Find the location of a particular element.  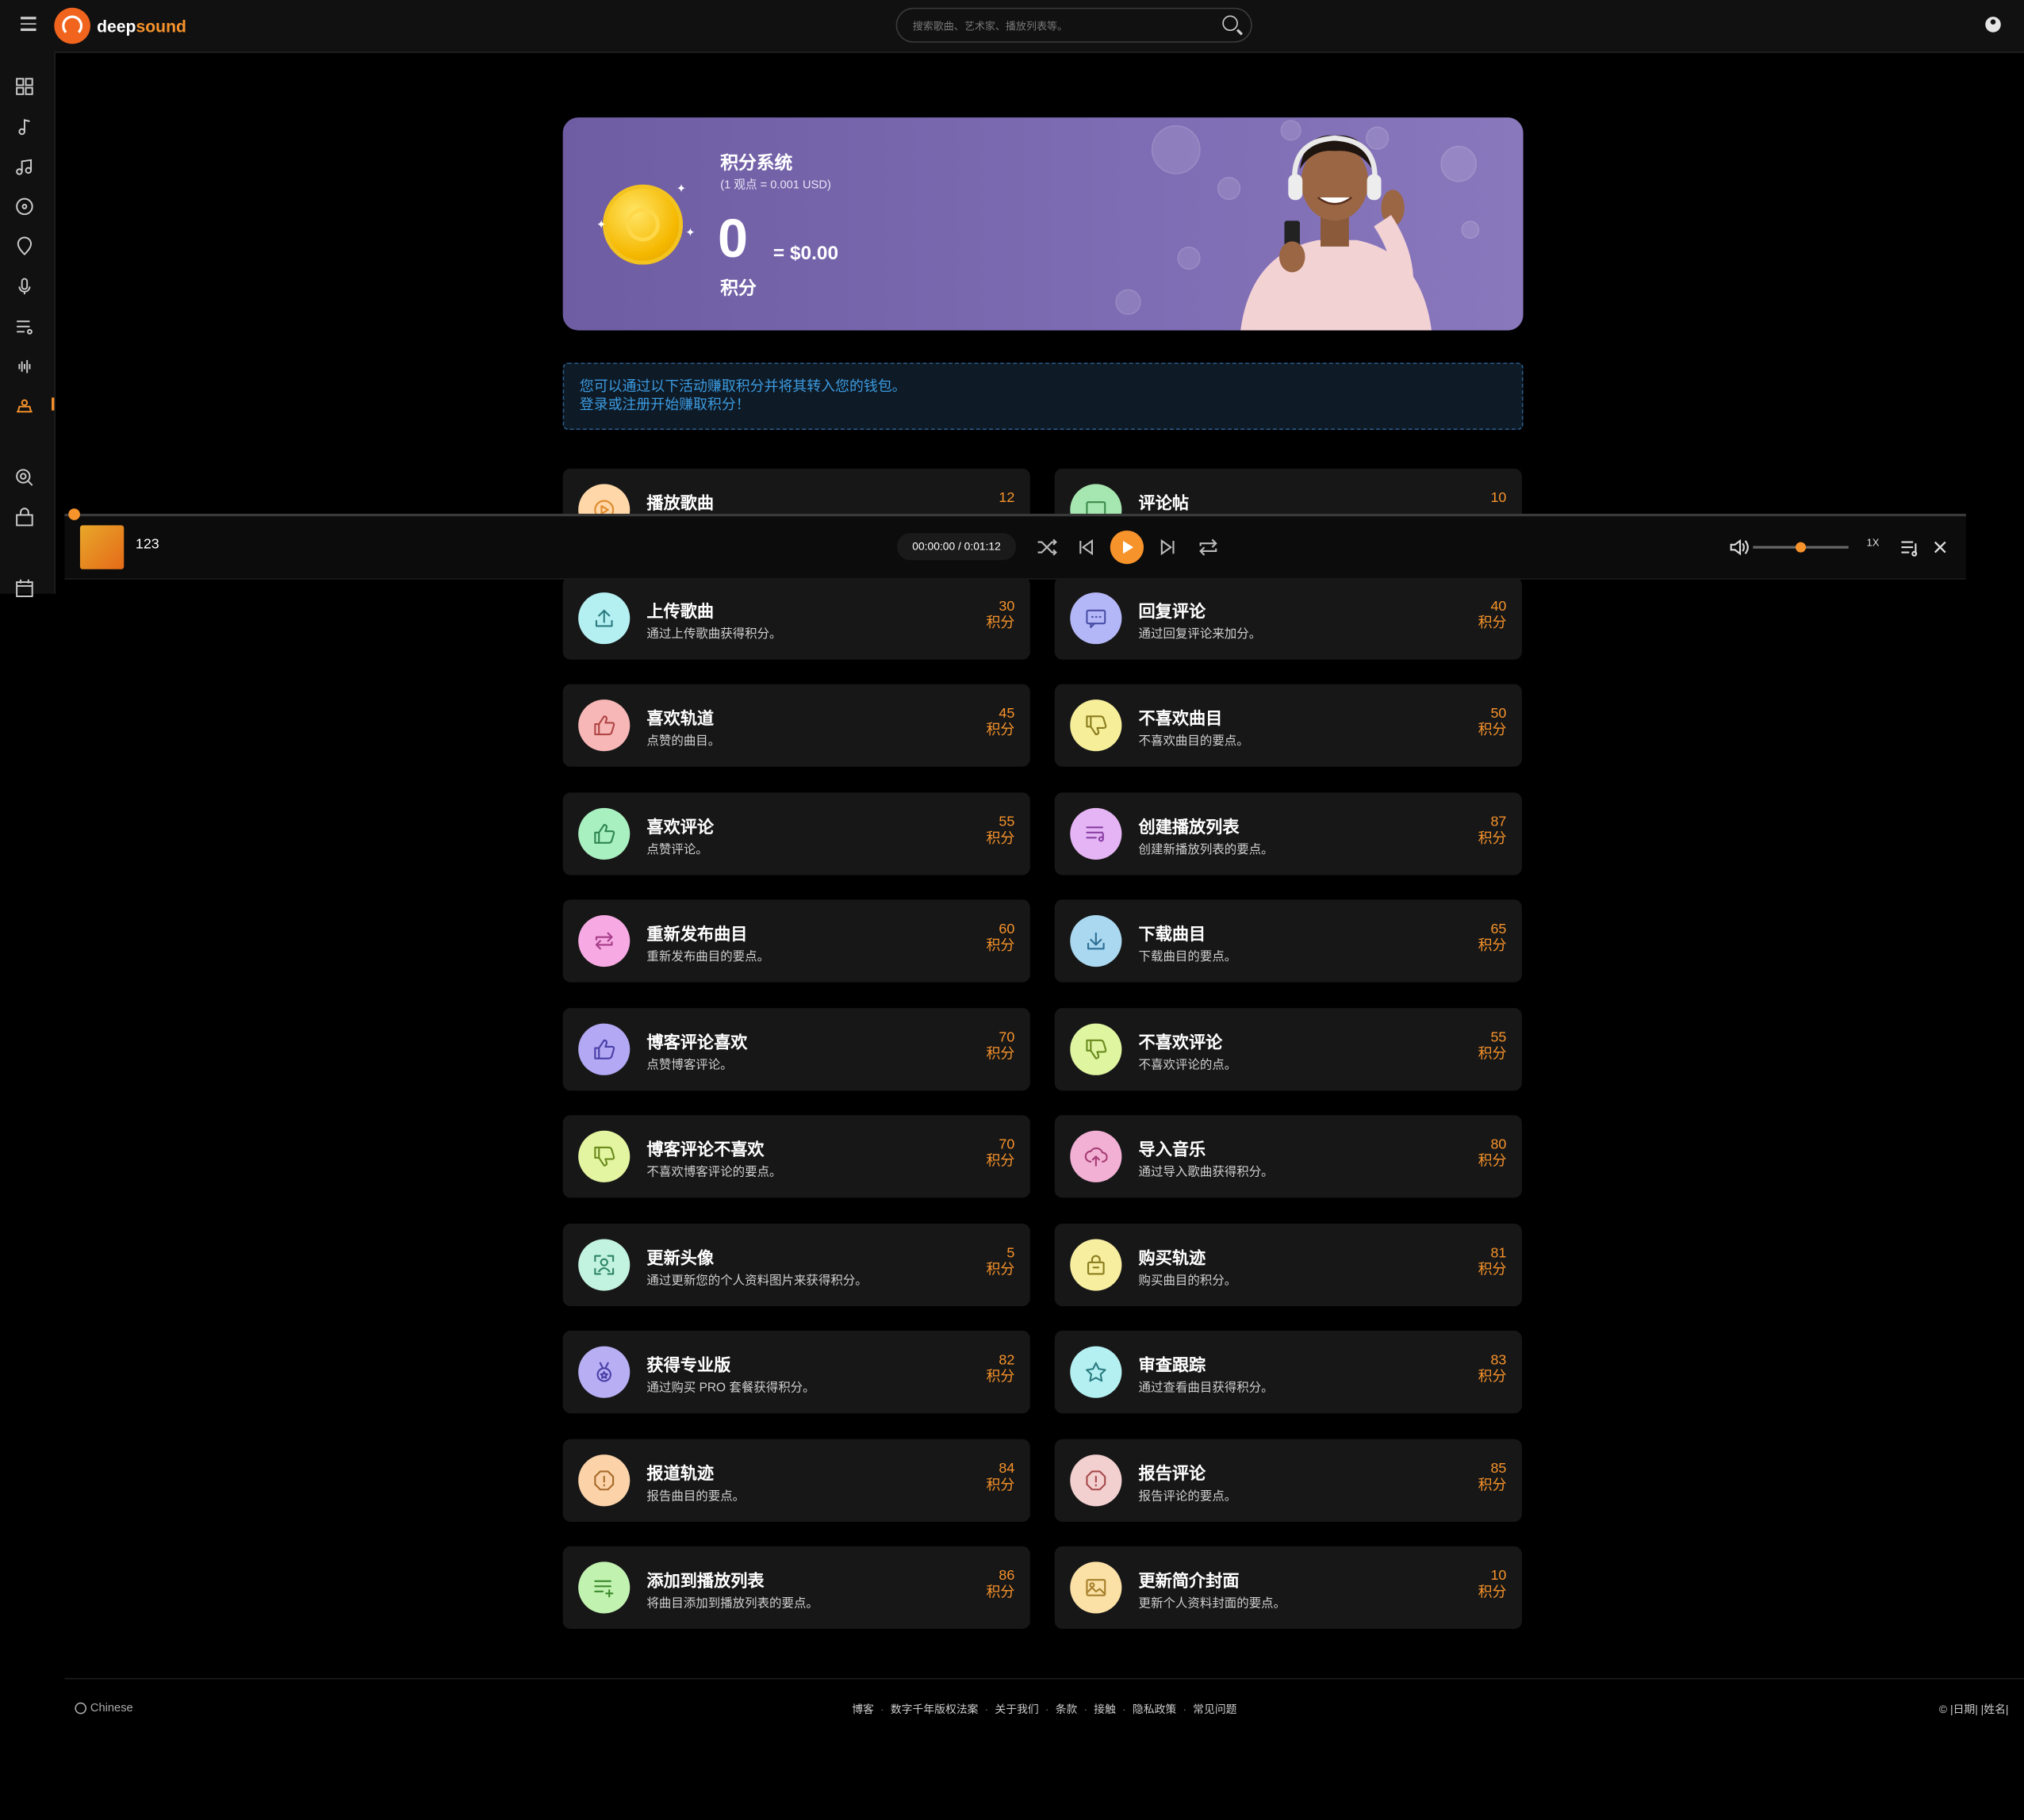

points-activity-card: 不喜欢曲目 不喜欢曲目的要点。 50 积分 is located at coordinates (1288, 725).